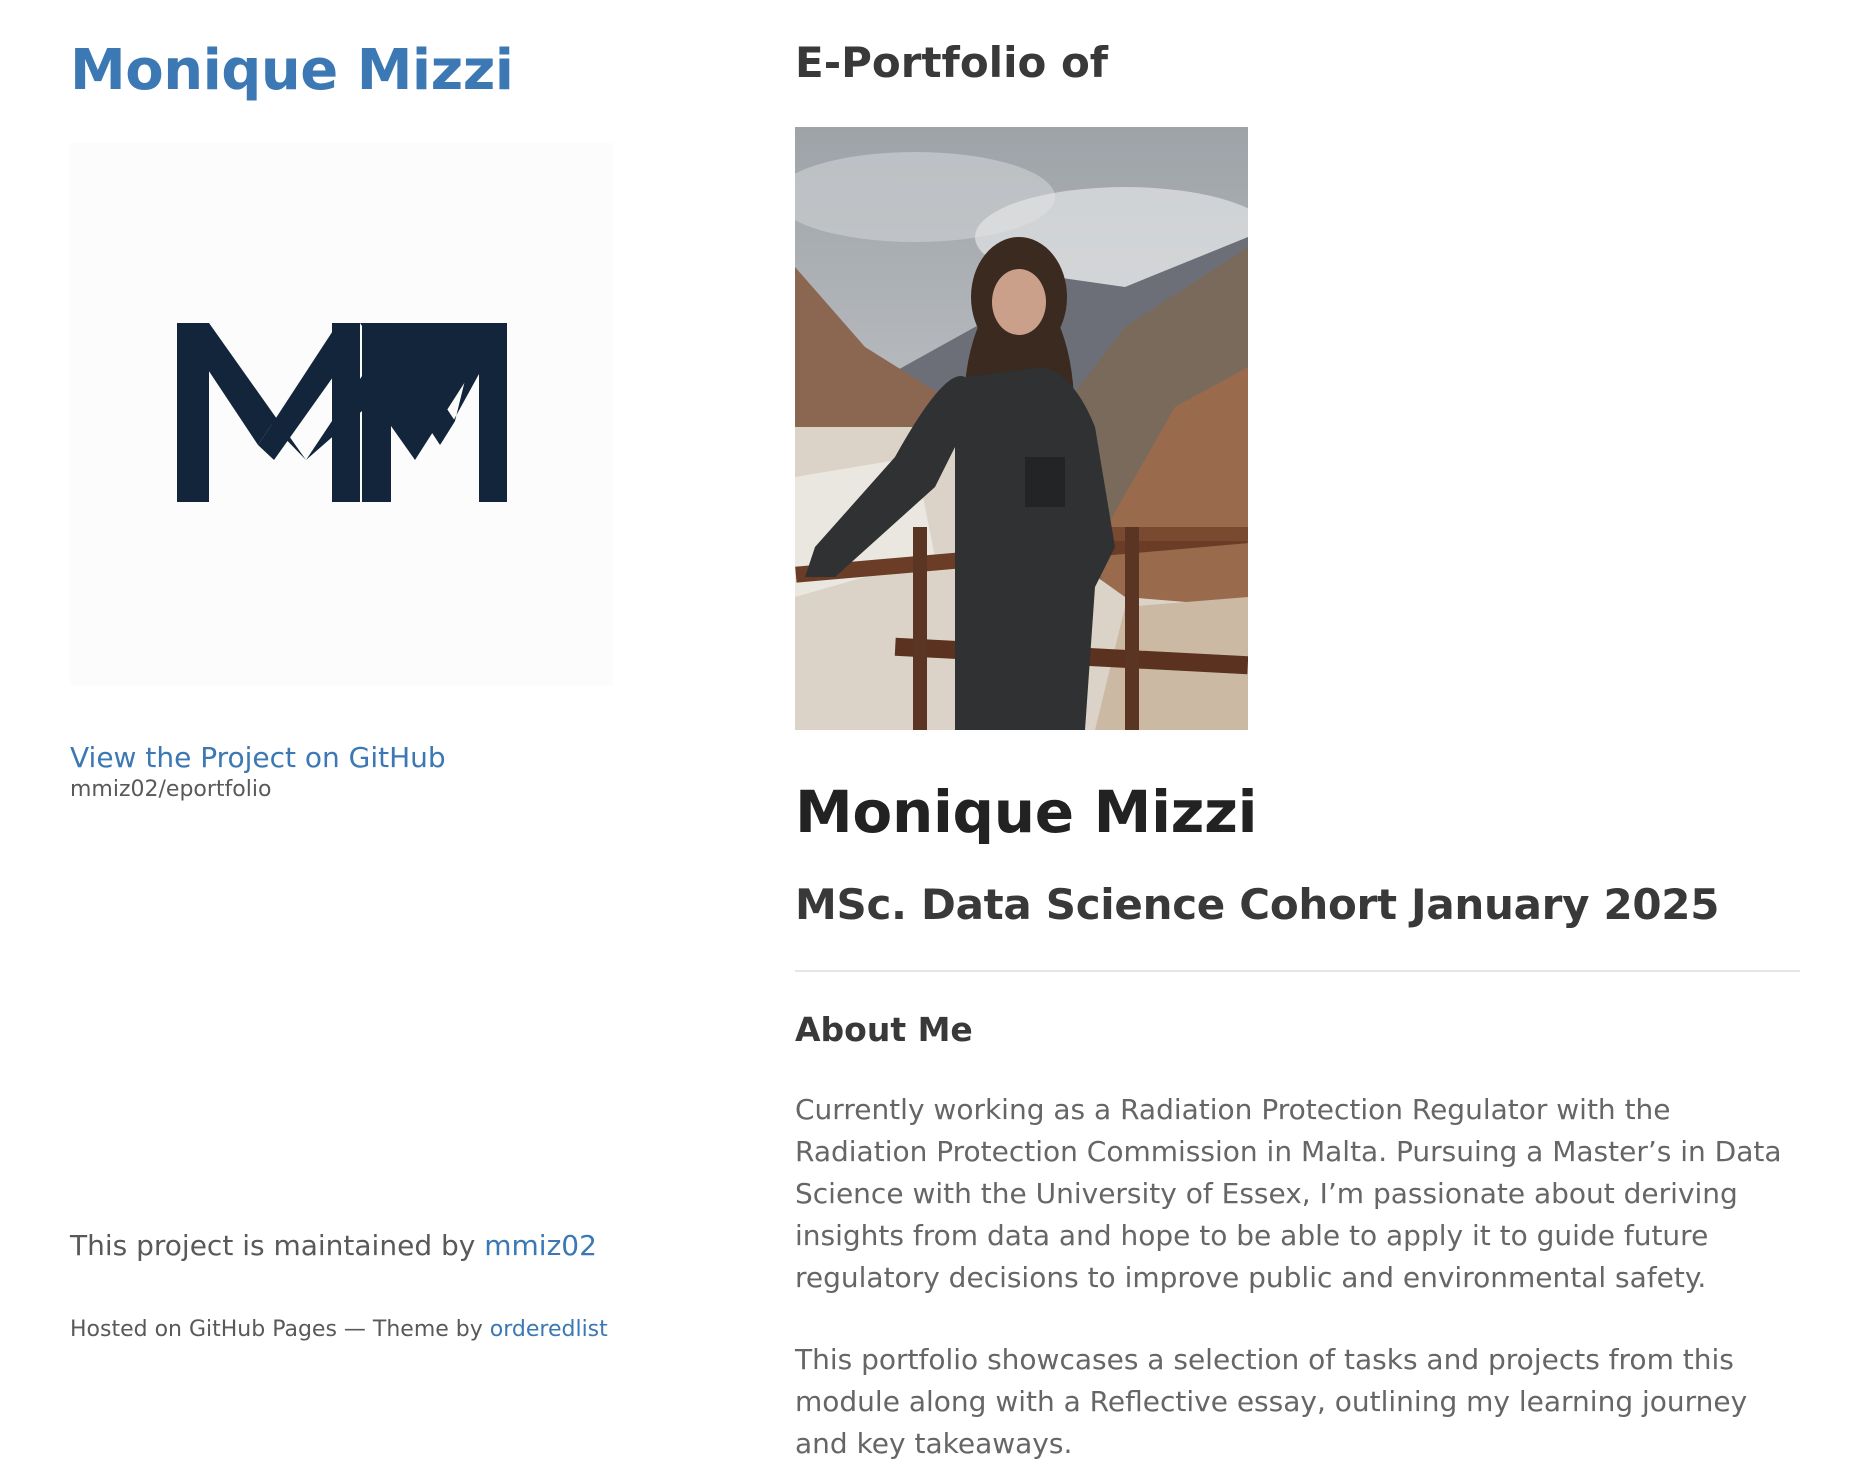 This screenshot has width=1863, height=1465. What do you see at coordinates (884, 1029) in the screenshot?
I see `about-heading: About Me` at bounding box center [884, 1029].